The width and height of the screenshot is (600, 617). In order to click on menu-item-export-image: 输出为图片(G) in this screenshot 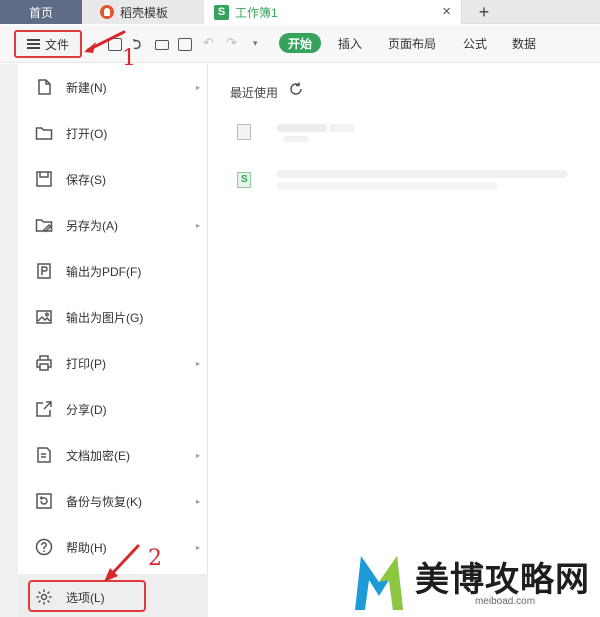, I will do `click(113, 317)`.